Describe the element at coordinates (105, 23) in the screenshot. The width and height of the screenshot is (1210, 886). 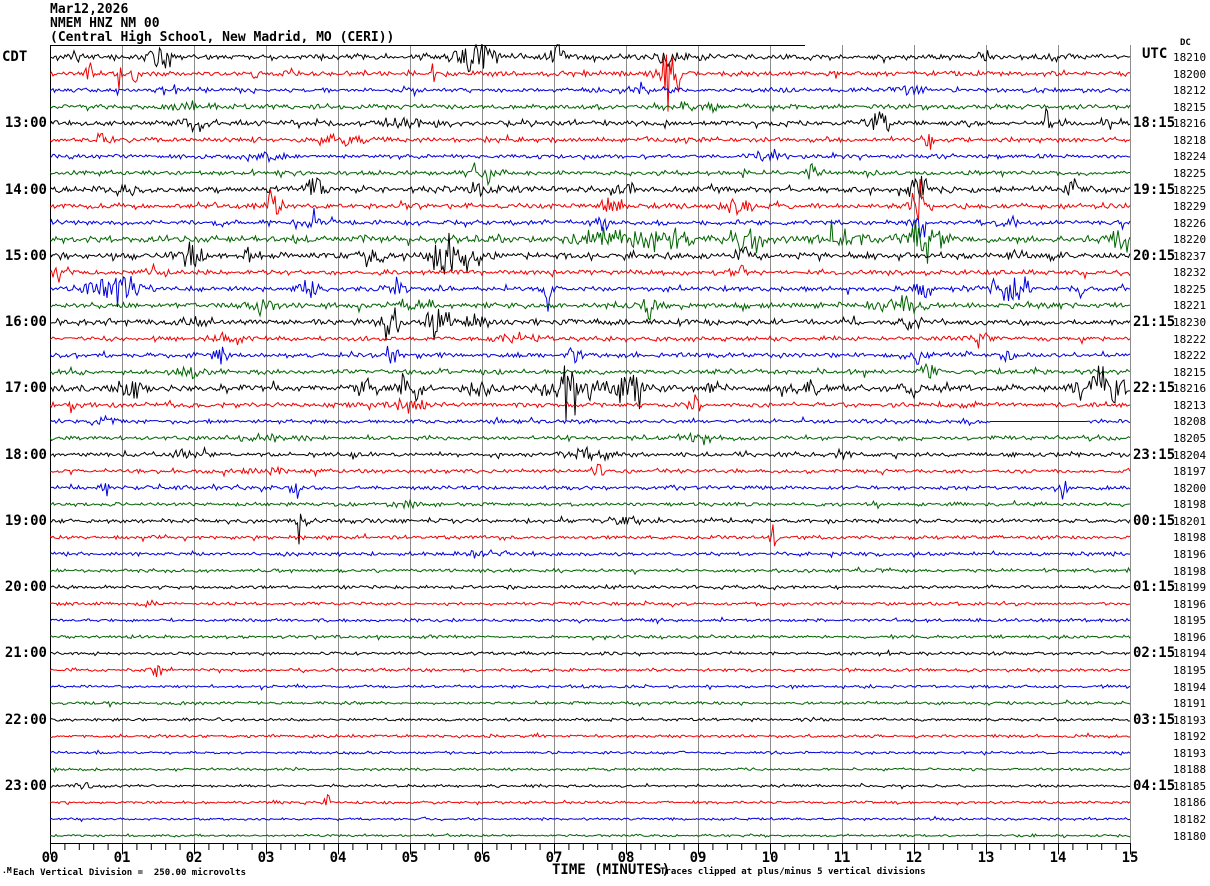
I see `header-station-code: NMEM HNZ NM 00` at that location.